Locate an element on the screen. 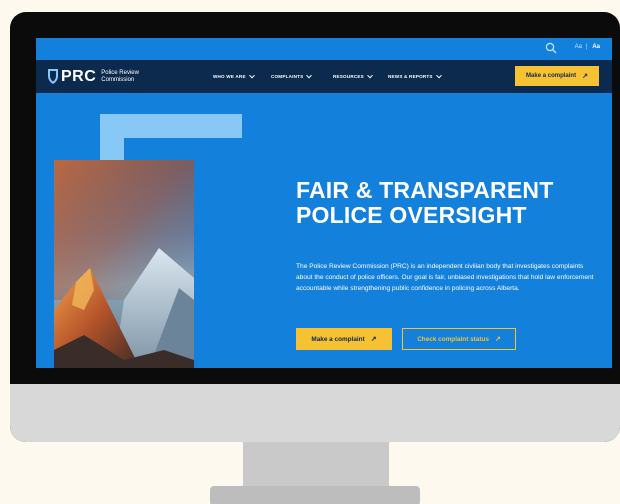 The width and height of the screenshot is (620, 504). mountain-photo is located at coordinates (124, 264).